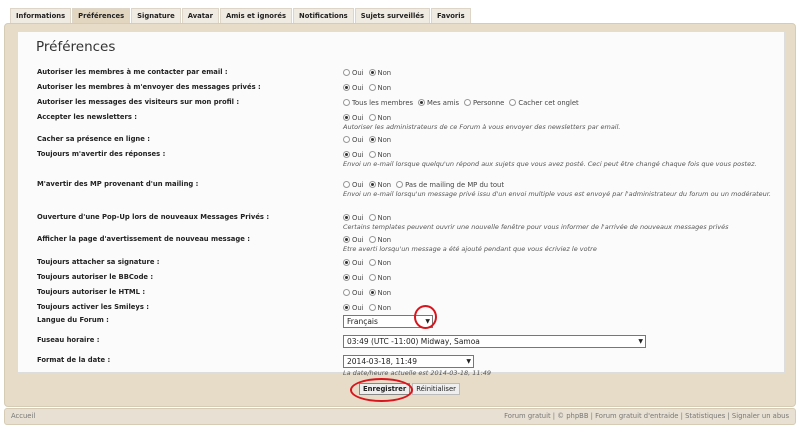 Image resolution: width=800 pixels, height=434 pixels. I want to click on tab-notifications: Notifications, so click(323, 16).